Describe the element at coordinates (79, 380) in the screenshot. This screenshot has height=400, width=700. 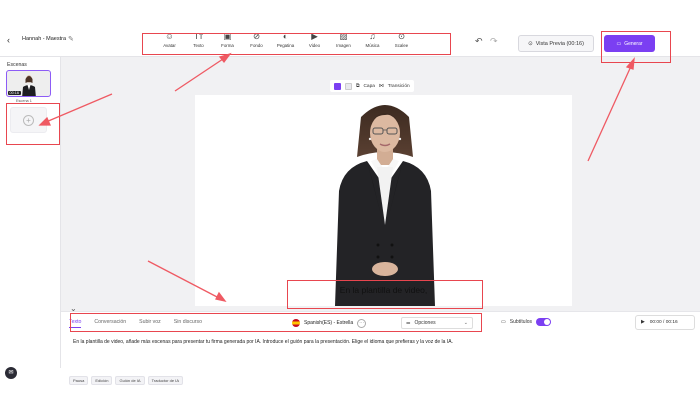
I see `tool-chip: Pausa` at that location.